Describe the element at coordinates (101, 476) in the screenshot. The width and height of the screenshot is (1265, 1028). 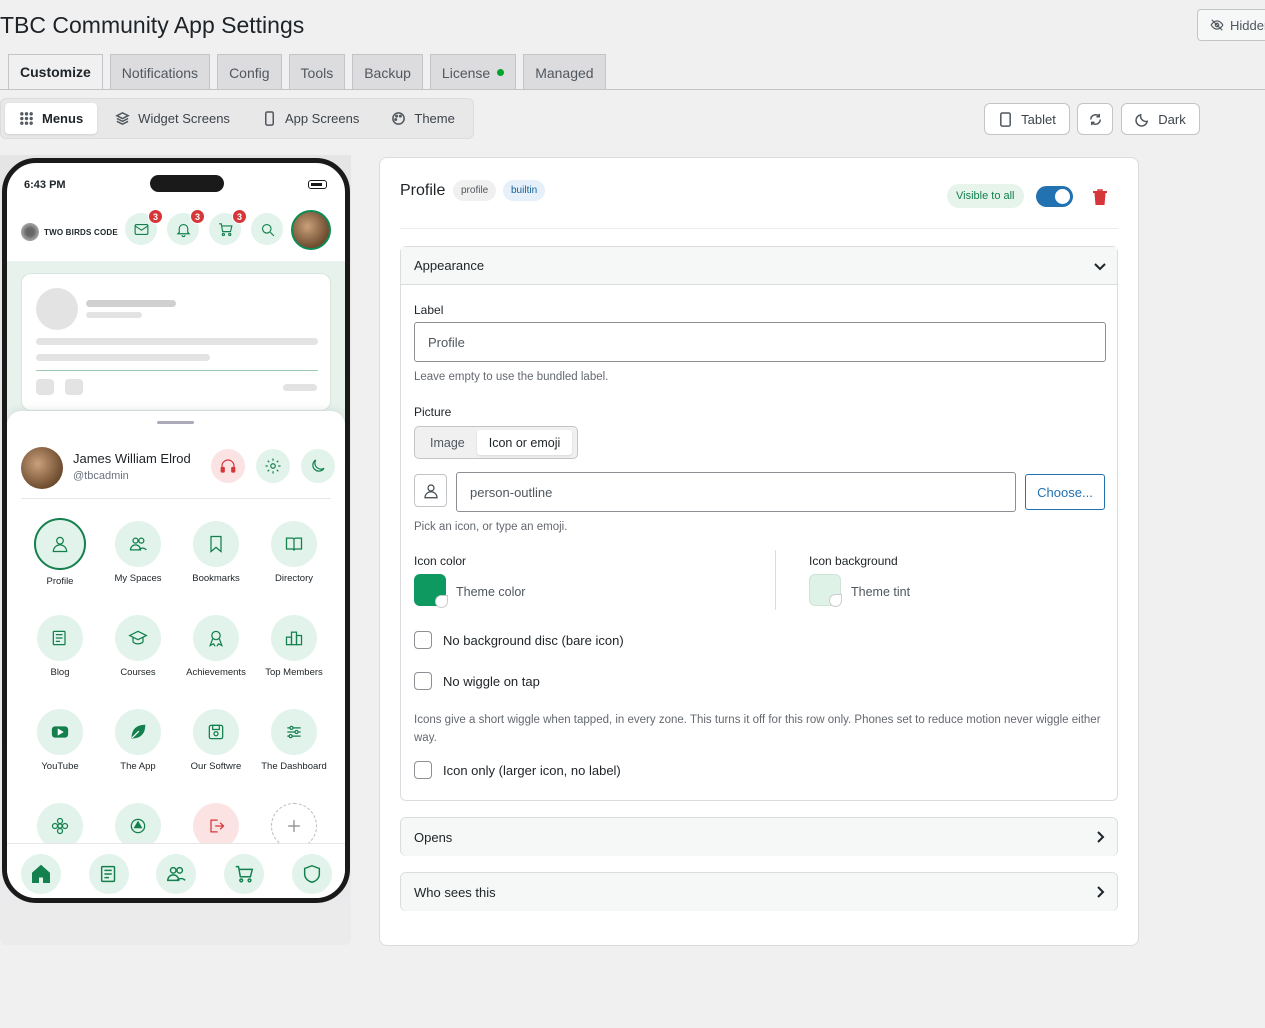
I see `user-handle: @tbcadmin` at that location.